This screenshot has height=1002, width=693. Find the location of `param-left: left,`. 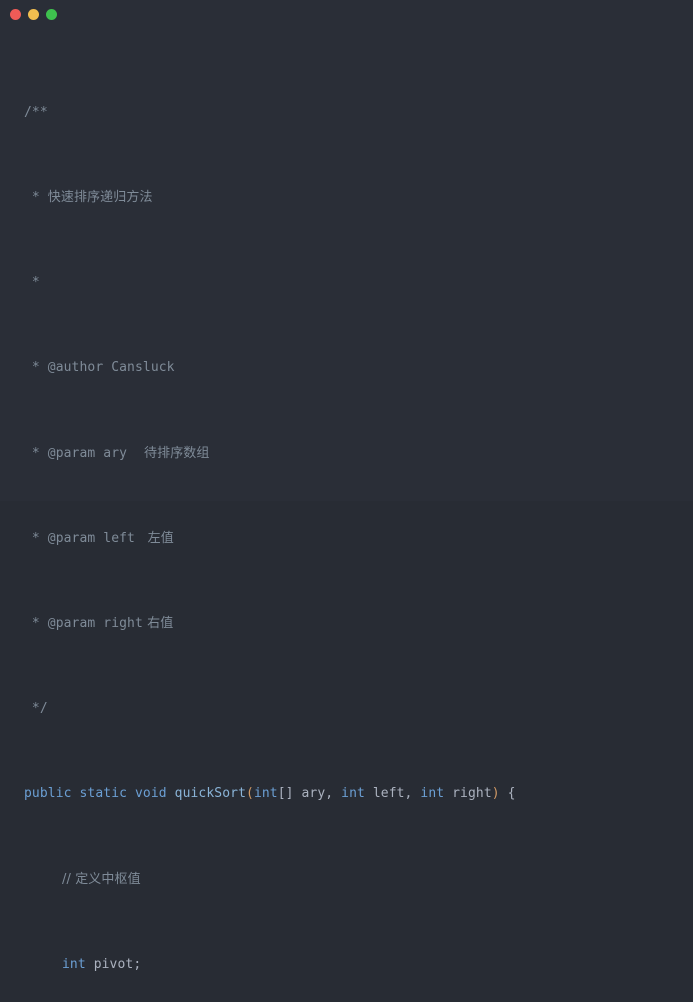

param-left: left, is located at coordinates (392, 794).